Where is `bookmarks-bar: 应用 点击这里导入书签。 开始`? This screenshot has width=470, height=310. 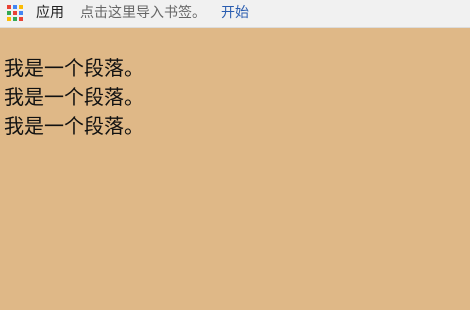 bookmarks-bar: 应用 点击这里导入书签。 开始 is located at coordinates (235, 14).